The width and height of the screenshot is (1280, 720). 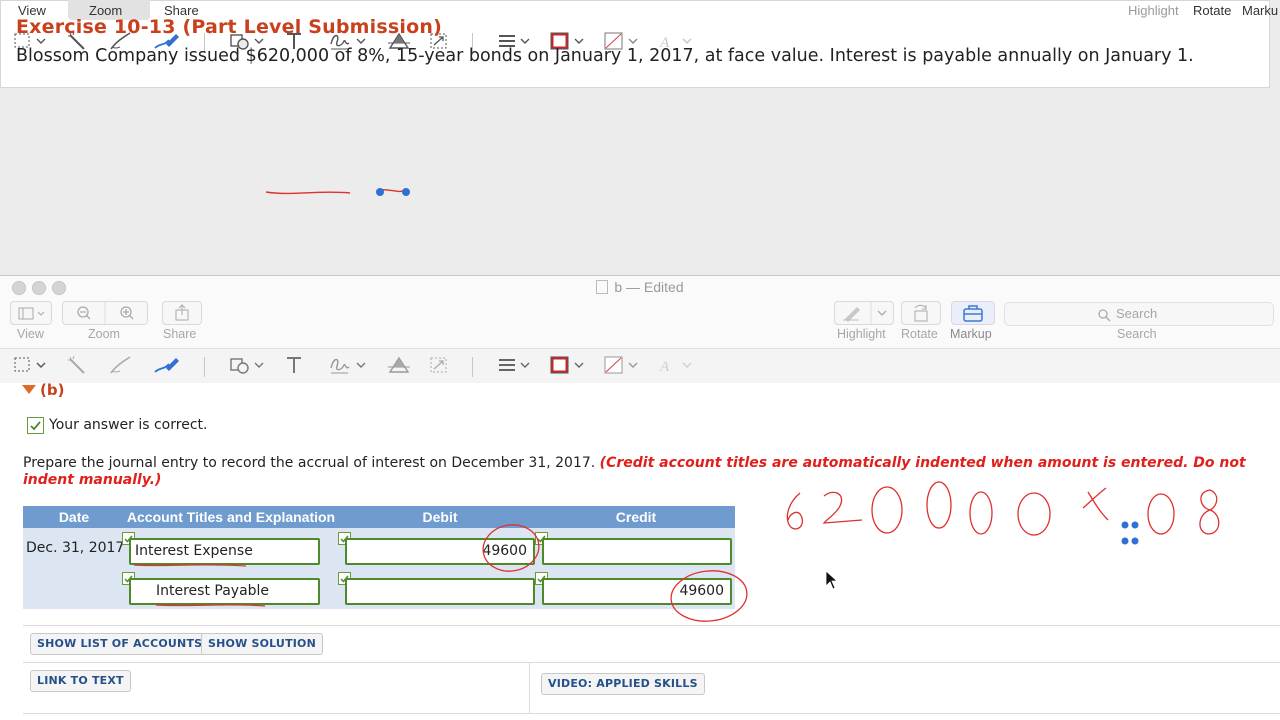 What do you see at coordinates (31, 313) in the screenshot?
I see `view-button` at bounding box center [31, 313].